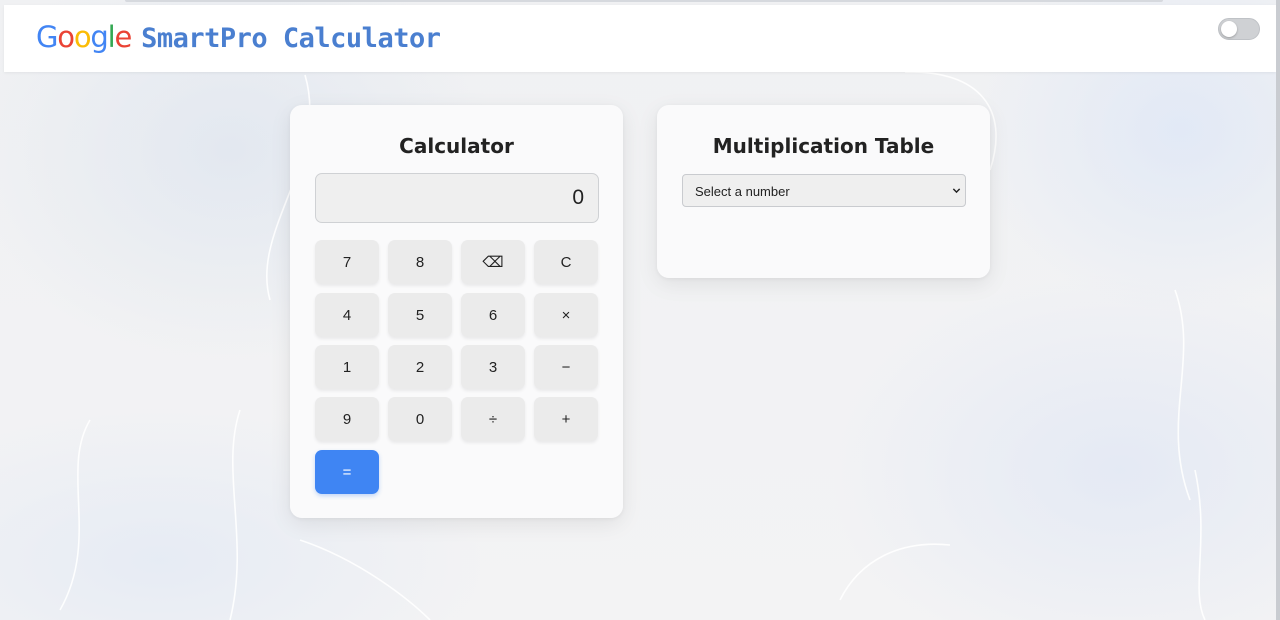 Image resolution: width=1280 pixels, height=620 pixels. I want to click on key-1: 1, so click(347, 367).